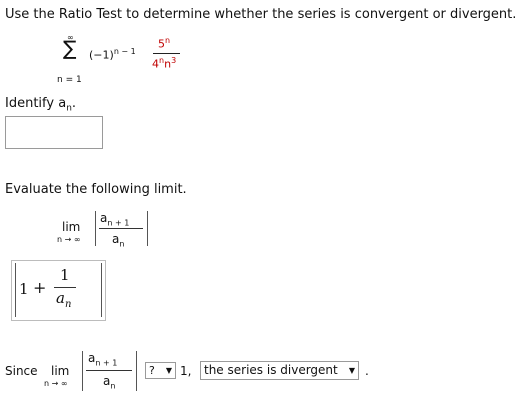 This screenshot has width=524, height=404. Describe the element at coordinates (21, 371) in the screenshot. I see `since-label: Since` at that location.